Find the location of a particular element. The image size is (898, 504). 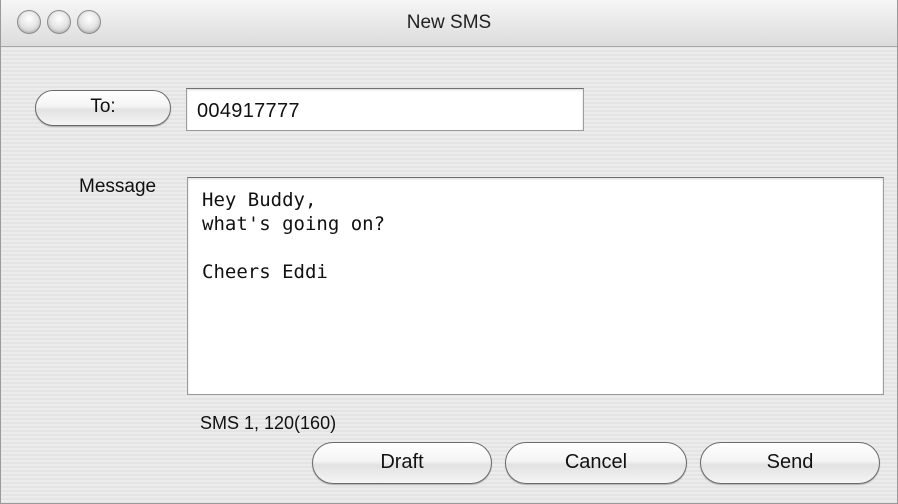

to-button: To: is located at coordinates (103, 108).